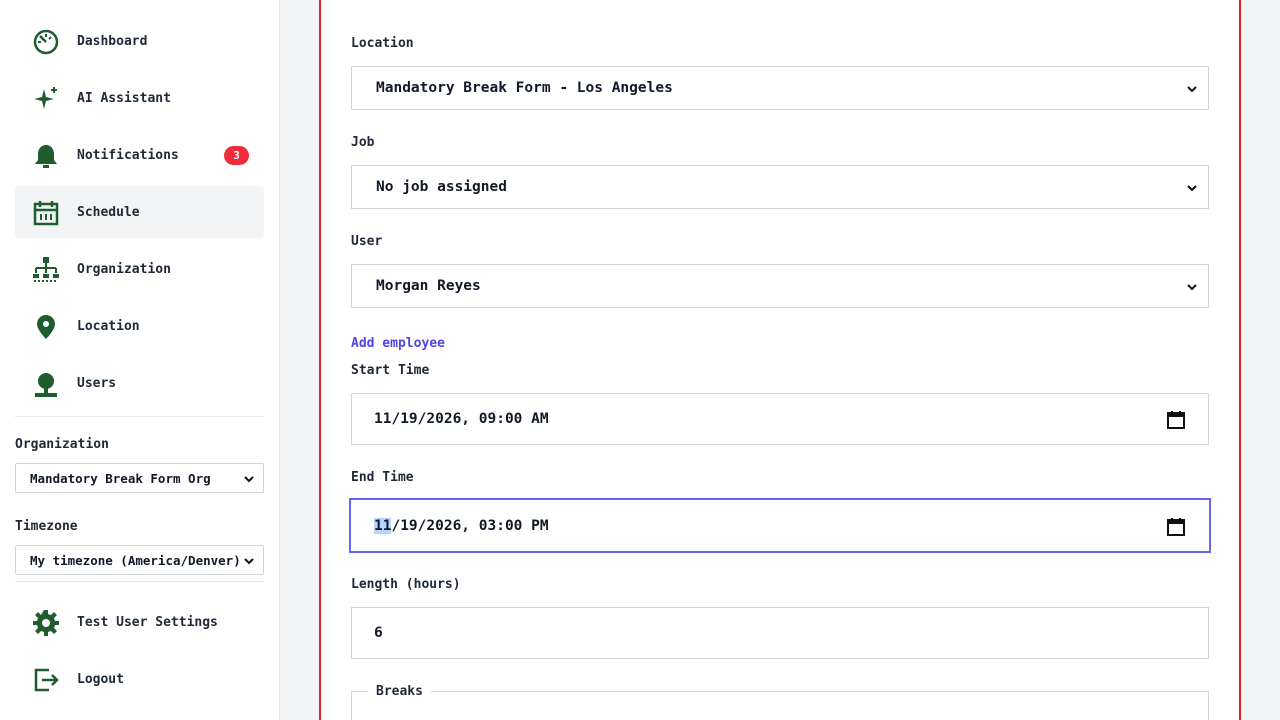 This screenshot has width=1280, height=720. What do you see at coordinates (382, 477) in the screenshot?
I see `end-time-label: End Time` at bounding box center [382, 477].